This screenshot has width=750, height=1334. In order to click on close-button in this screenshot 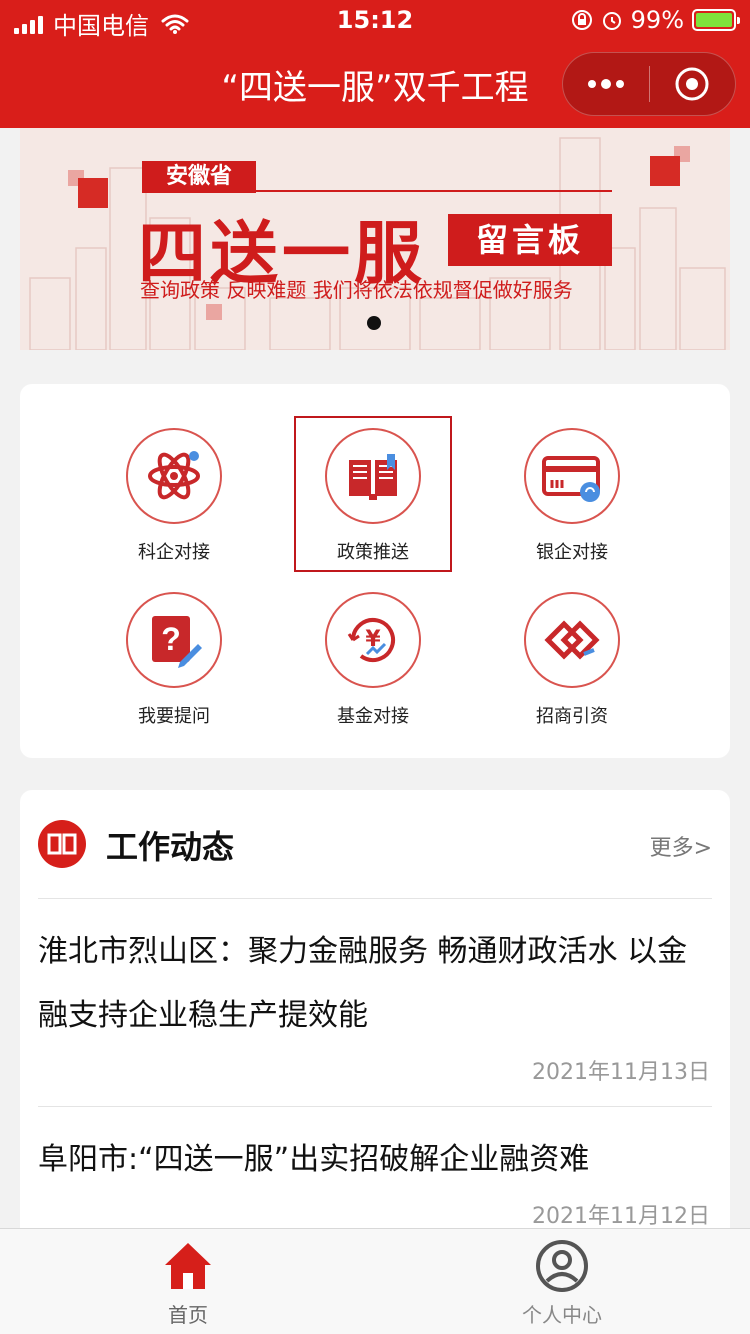, I will do `click(693, 84)`.